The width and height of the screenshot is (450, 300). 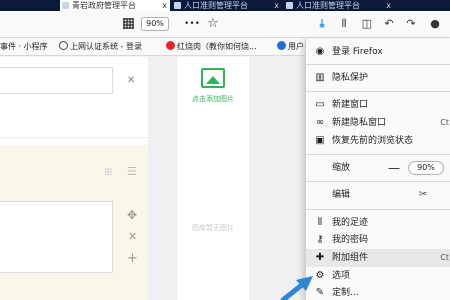 What do you see at coordinates (192, 24) in the screenshot?
I see `page-actions-icon: •••` at bounding box center [192, 24].